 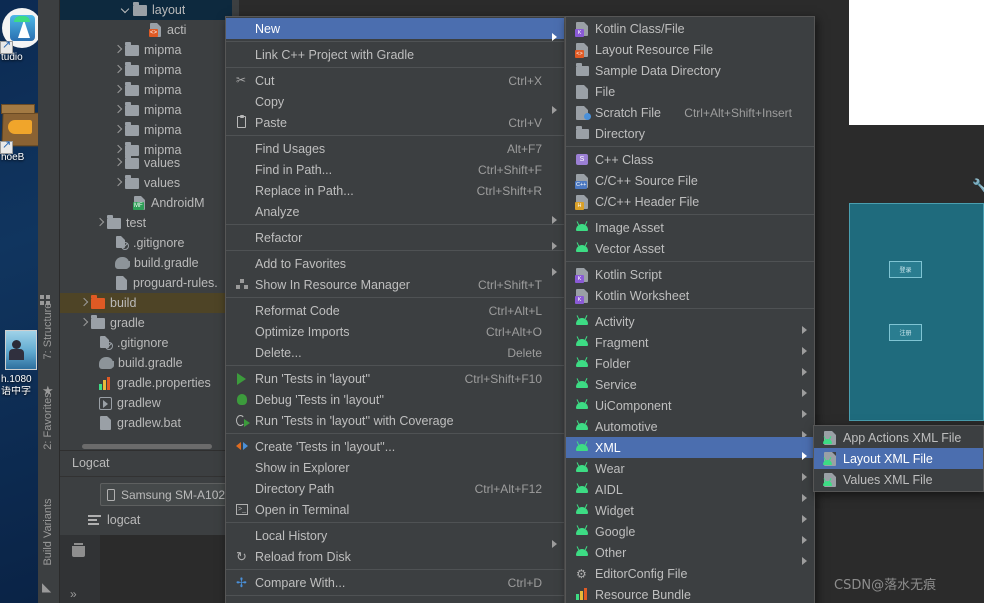 What do you see at coordinates (690, 180) in the screenshot?
I see `new-submenu-item: C++ C/C++ Source File` at bounding box center [690, 180].